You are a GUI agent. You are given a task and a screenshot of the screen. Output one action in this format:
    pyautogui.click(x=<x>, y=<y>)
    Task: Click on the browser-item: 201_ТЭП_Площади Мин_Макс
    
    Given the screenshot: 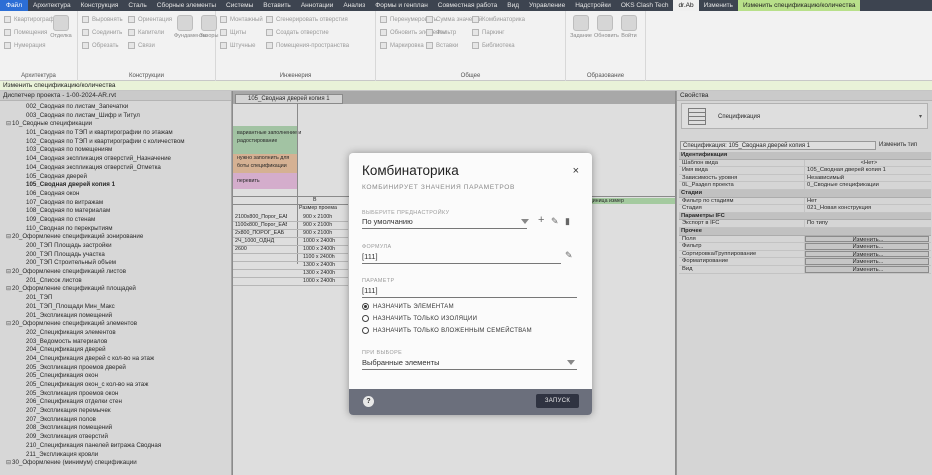 What is the action you would take?
    pyautogui.click(x=115, y=307)
    